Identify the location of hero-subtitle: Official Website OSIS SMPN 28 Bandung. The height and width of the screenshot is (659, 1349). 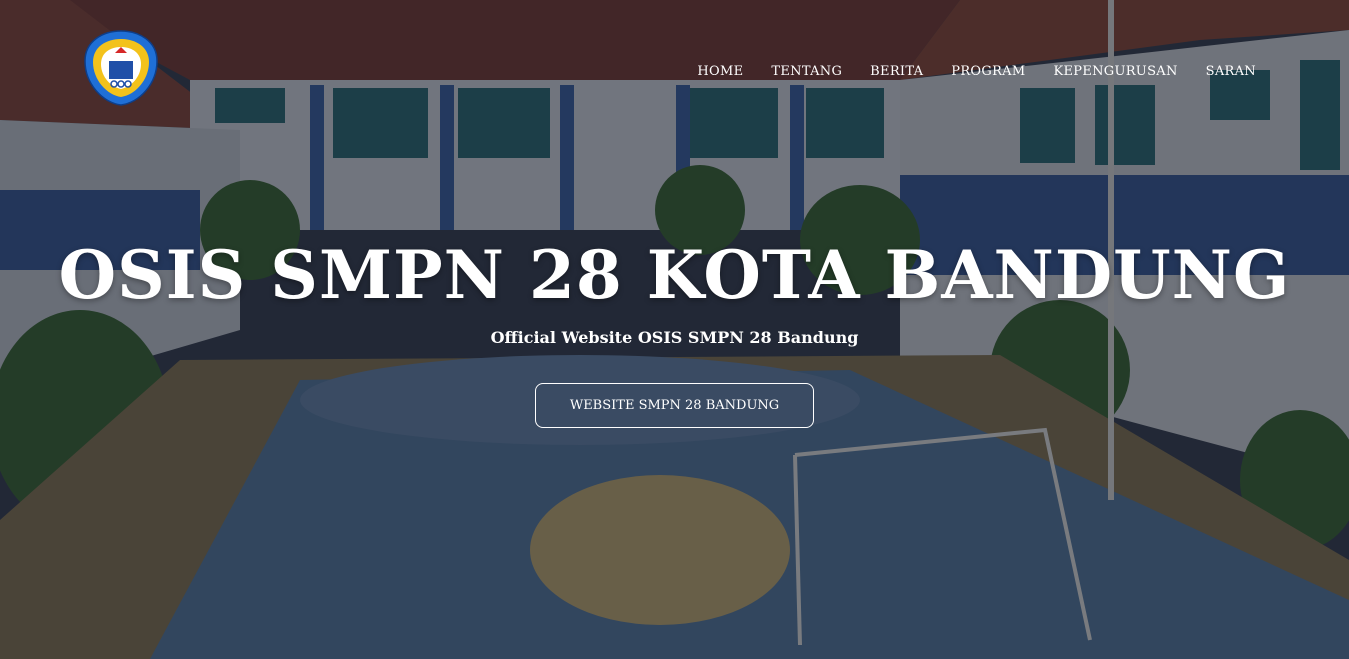
(674, 337).